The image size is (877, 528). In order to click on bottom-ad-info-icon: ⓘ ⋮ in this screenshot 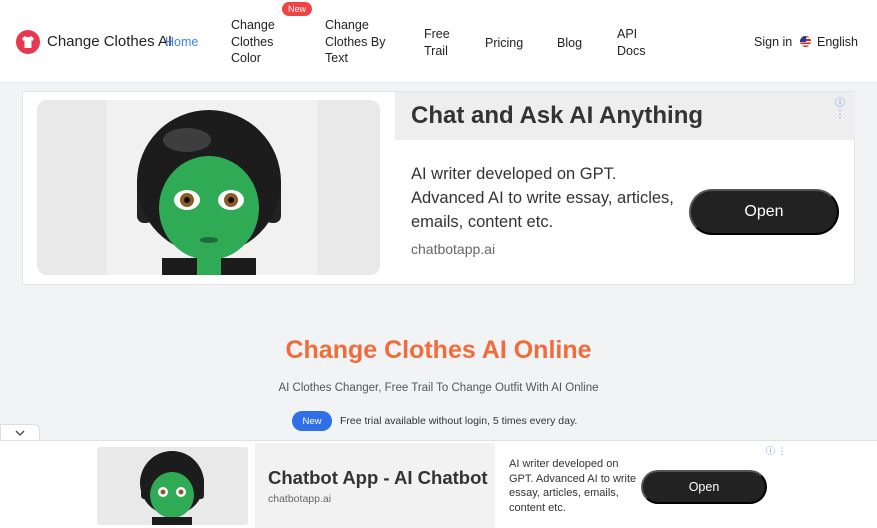, I will do `click(776, 450)`.